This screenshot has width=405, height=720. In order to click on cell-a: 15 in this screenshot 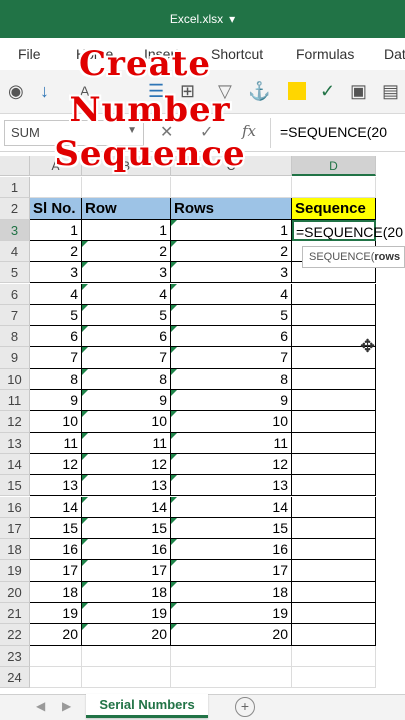, I will do `click(56, 528)`.